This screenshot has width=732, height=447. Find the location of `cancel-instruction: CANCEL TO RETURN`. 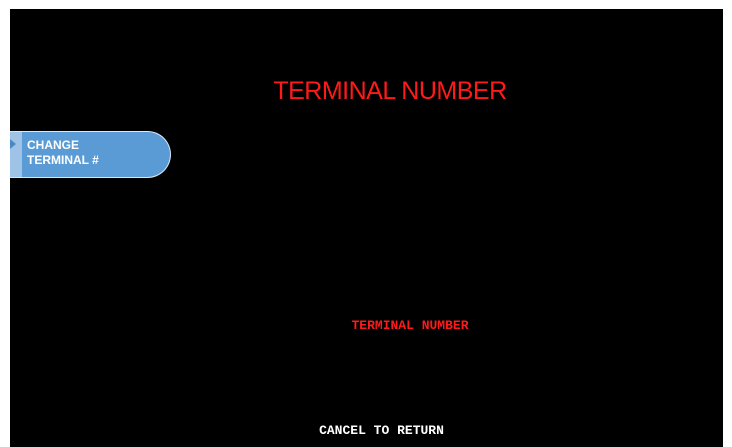

cancel-instruction: CANCEL TO RETURN is located at coordinates (381, 430).